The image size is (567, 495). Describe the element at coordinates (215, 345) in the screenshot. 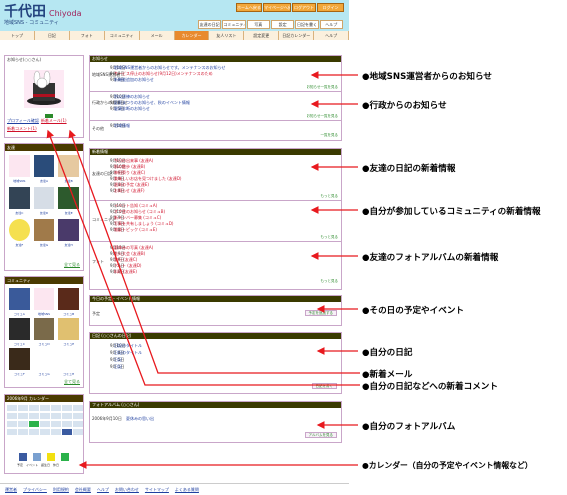

I see `my-diary-row: 9月10日日記のタイトル` at that location.